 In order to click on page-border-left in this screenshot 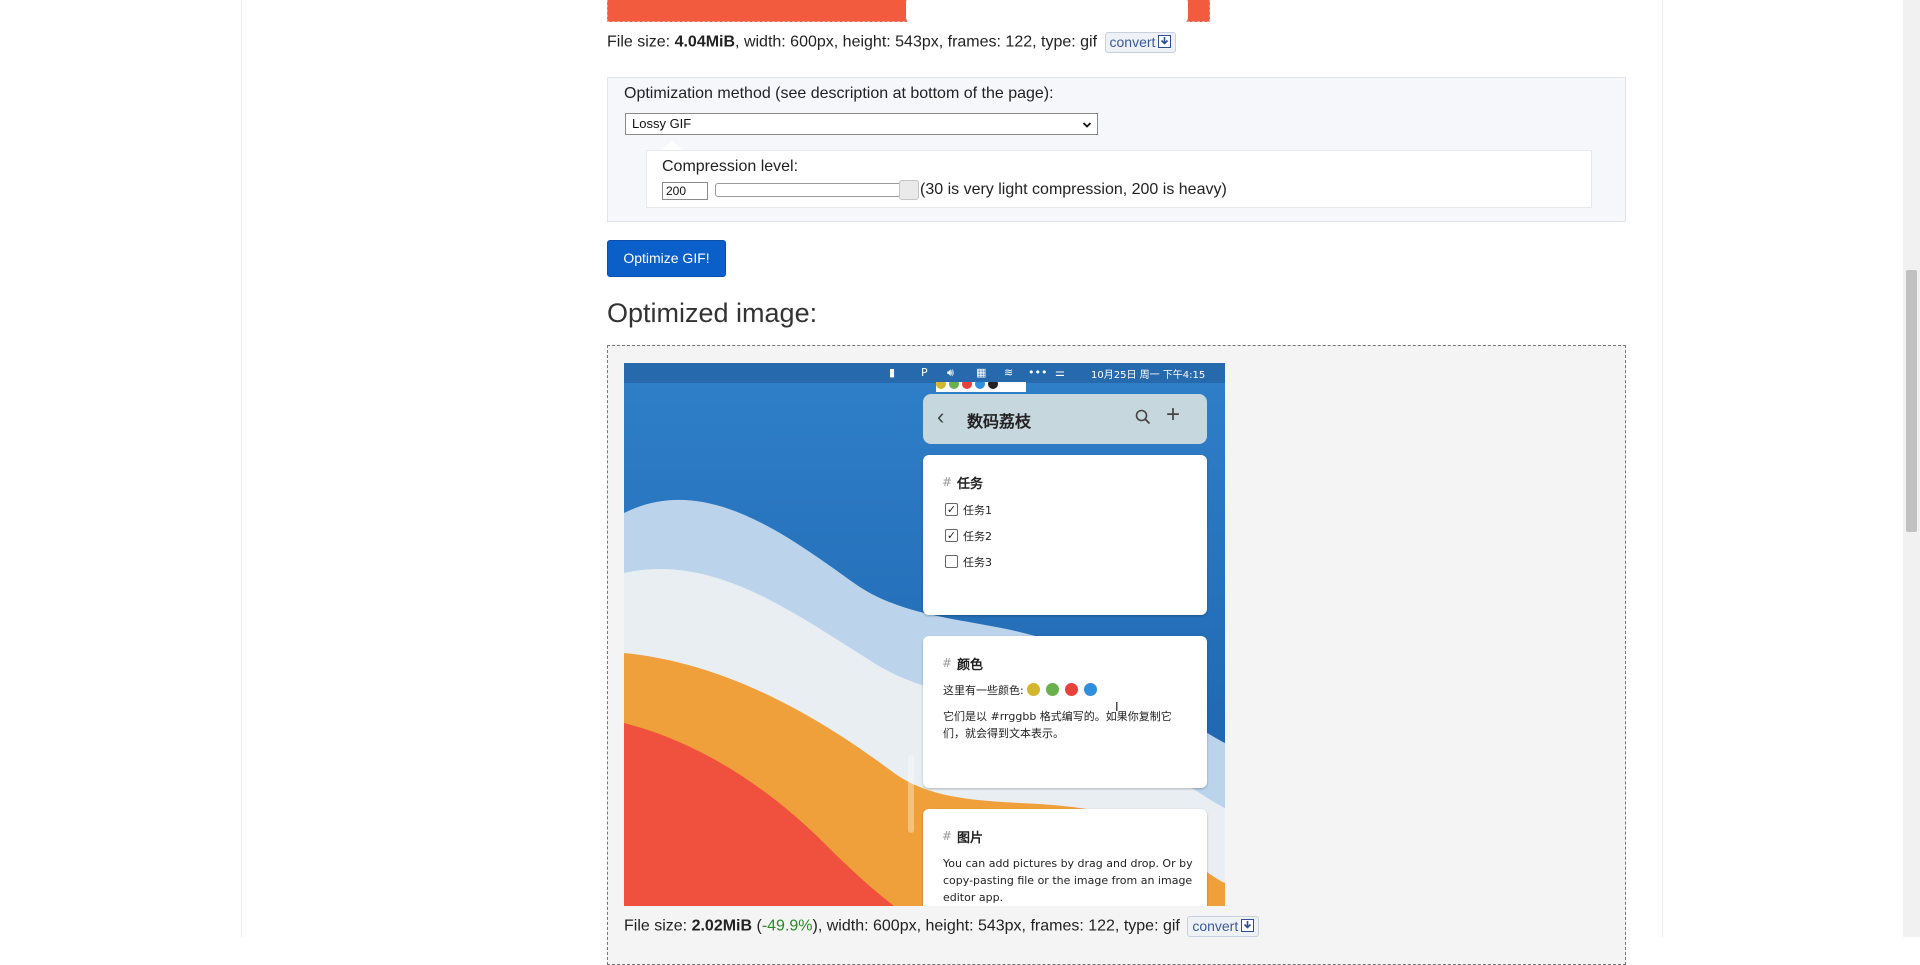, I will do `click(241, 468)`.